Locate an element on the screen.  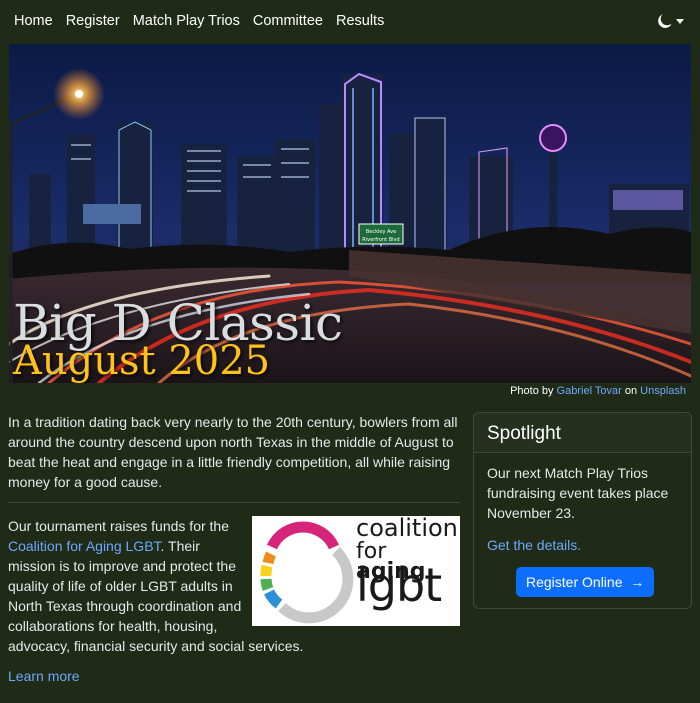
chevron-down-icon is located at coordinates (680, 21).